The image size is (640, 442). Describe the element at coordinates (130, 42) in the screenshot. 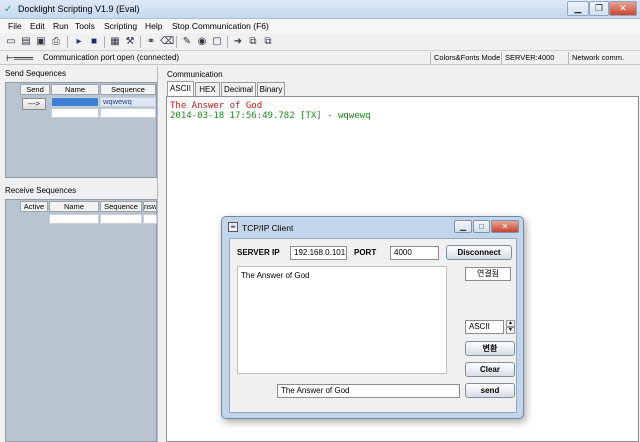

I see `tools-icon: ⚒` at that location.